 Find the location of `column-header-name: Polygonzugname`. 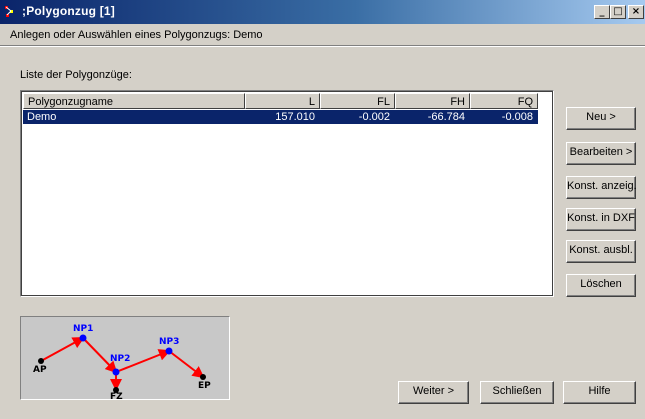

column-header-name: Polygonzugname is located at coordinates (134, 101).